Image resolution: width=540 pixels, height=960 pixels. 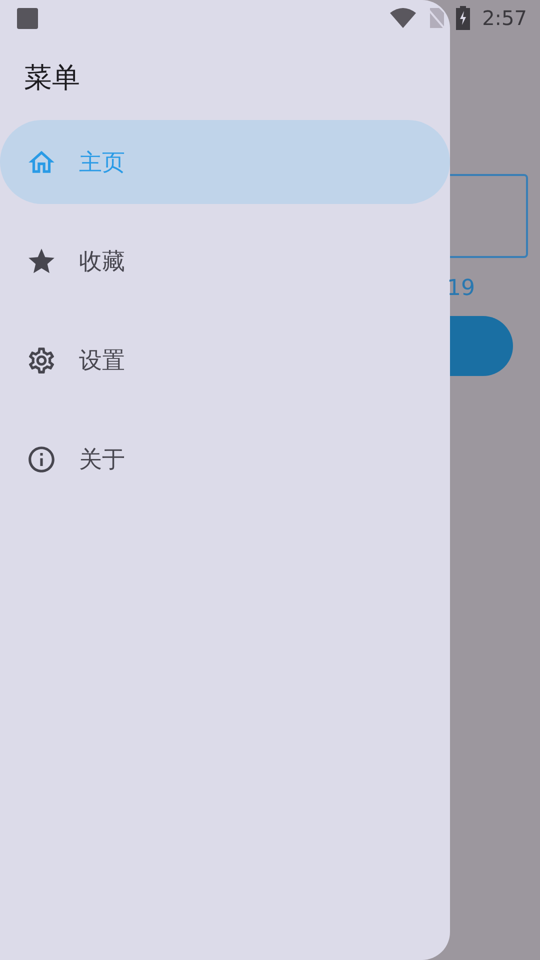 I want to click on menu-item: 收藏, so click(x=225, y=261).